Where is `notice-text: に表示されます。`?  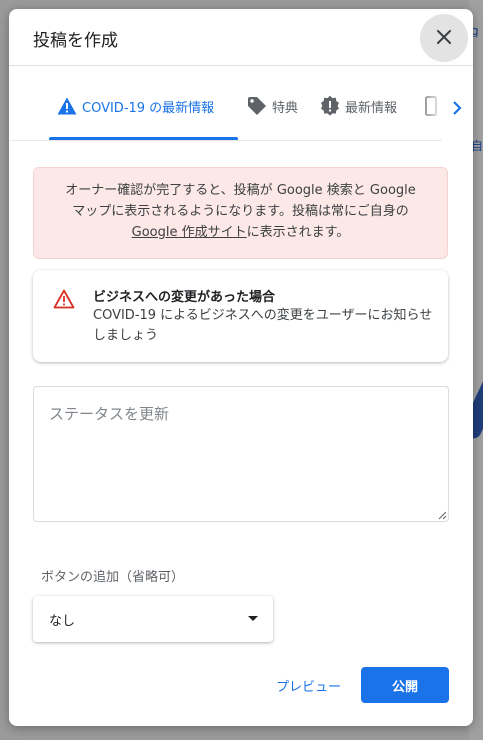 notice-text: に表示されます。 is located at coordinates (298, 232).